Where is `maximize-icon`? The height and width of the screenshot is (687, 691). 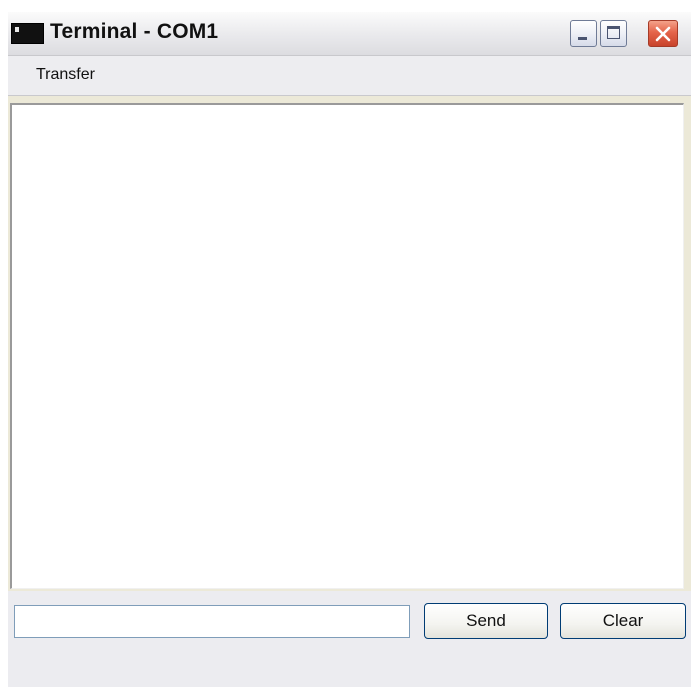 maximize-icon is located at coordinates (613, 32).